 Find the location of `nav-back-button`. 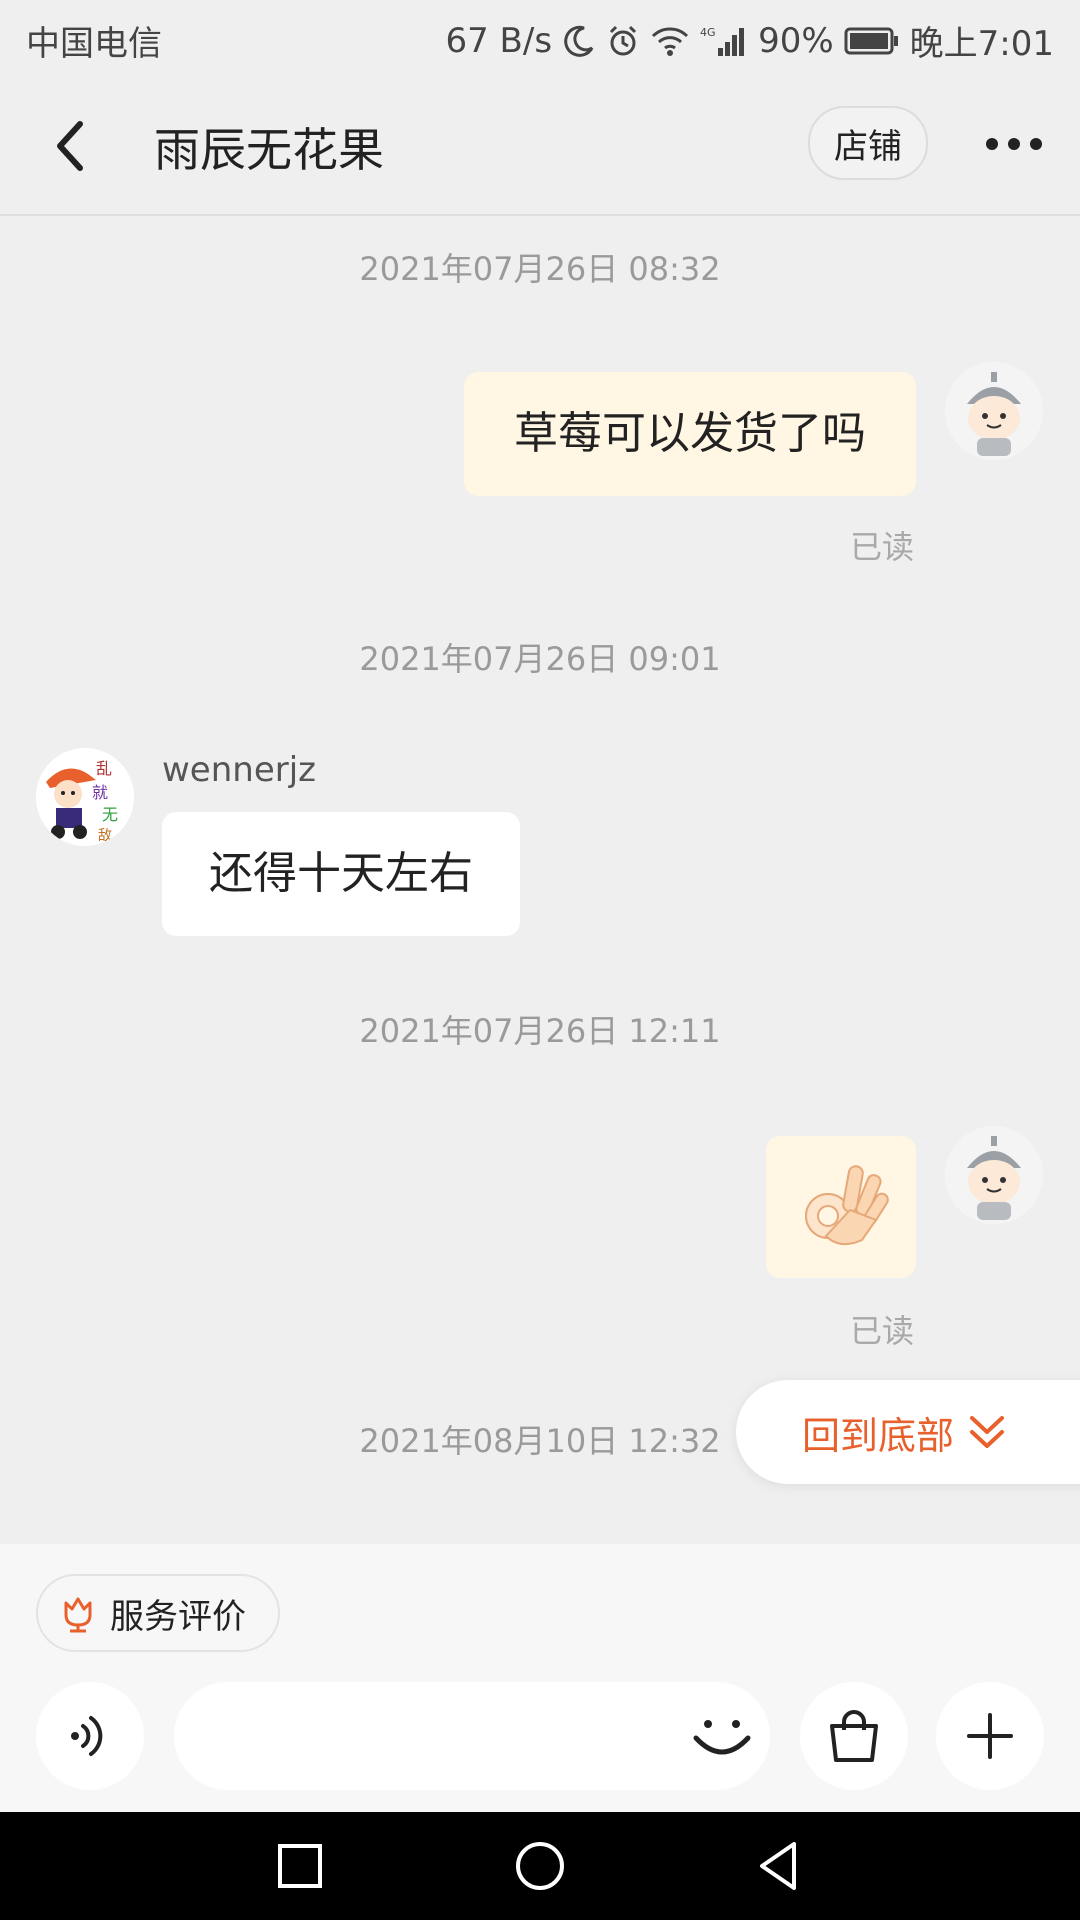

nav-back-button is located at coordinates (780, 1866).